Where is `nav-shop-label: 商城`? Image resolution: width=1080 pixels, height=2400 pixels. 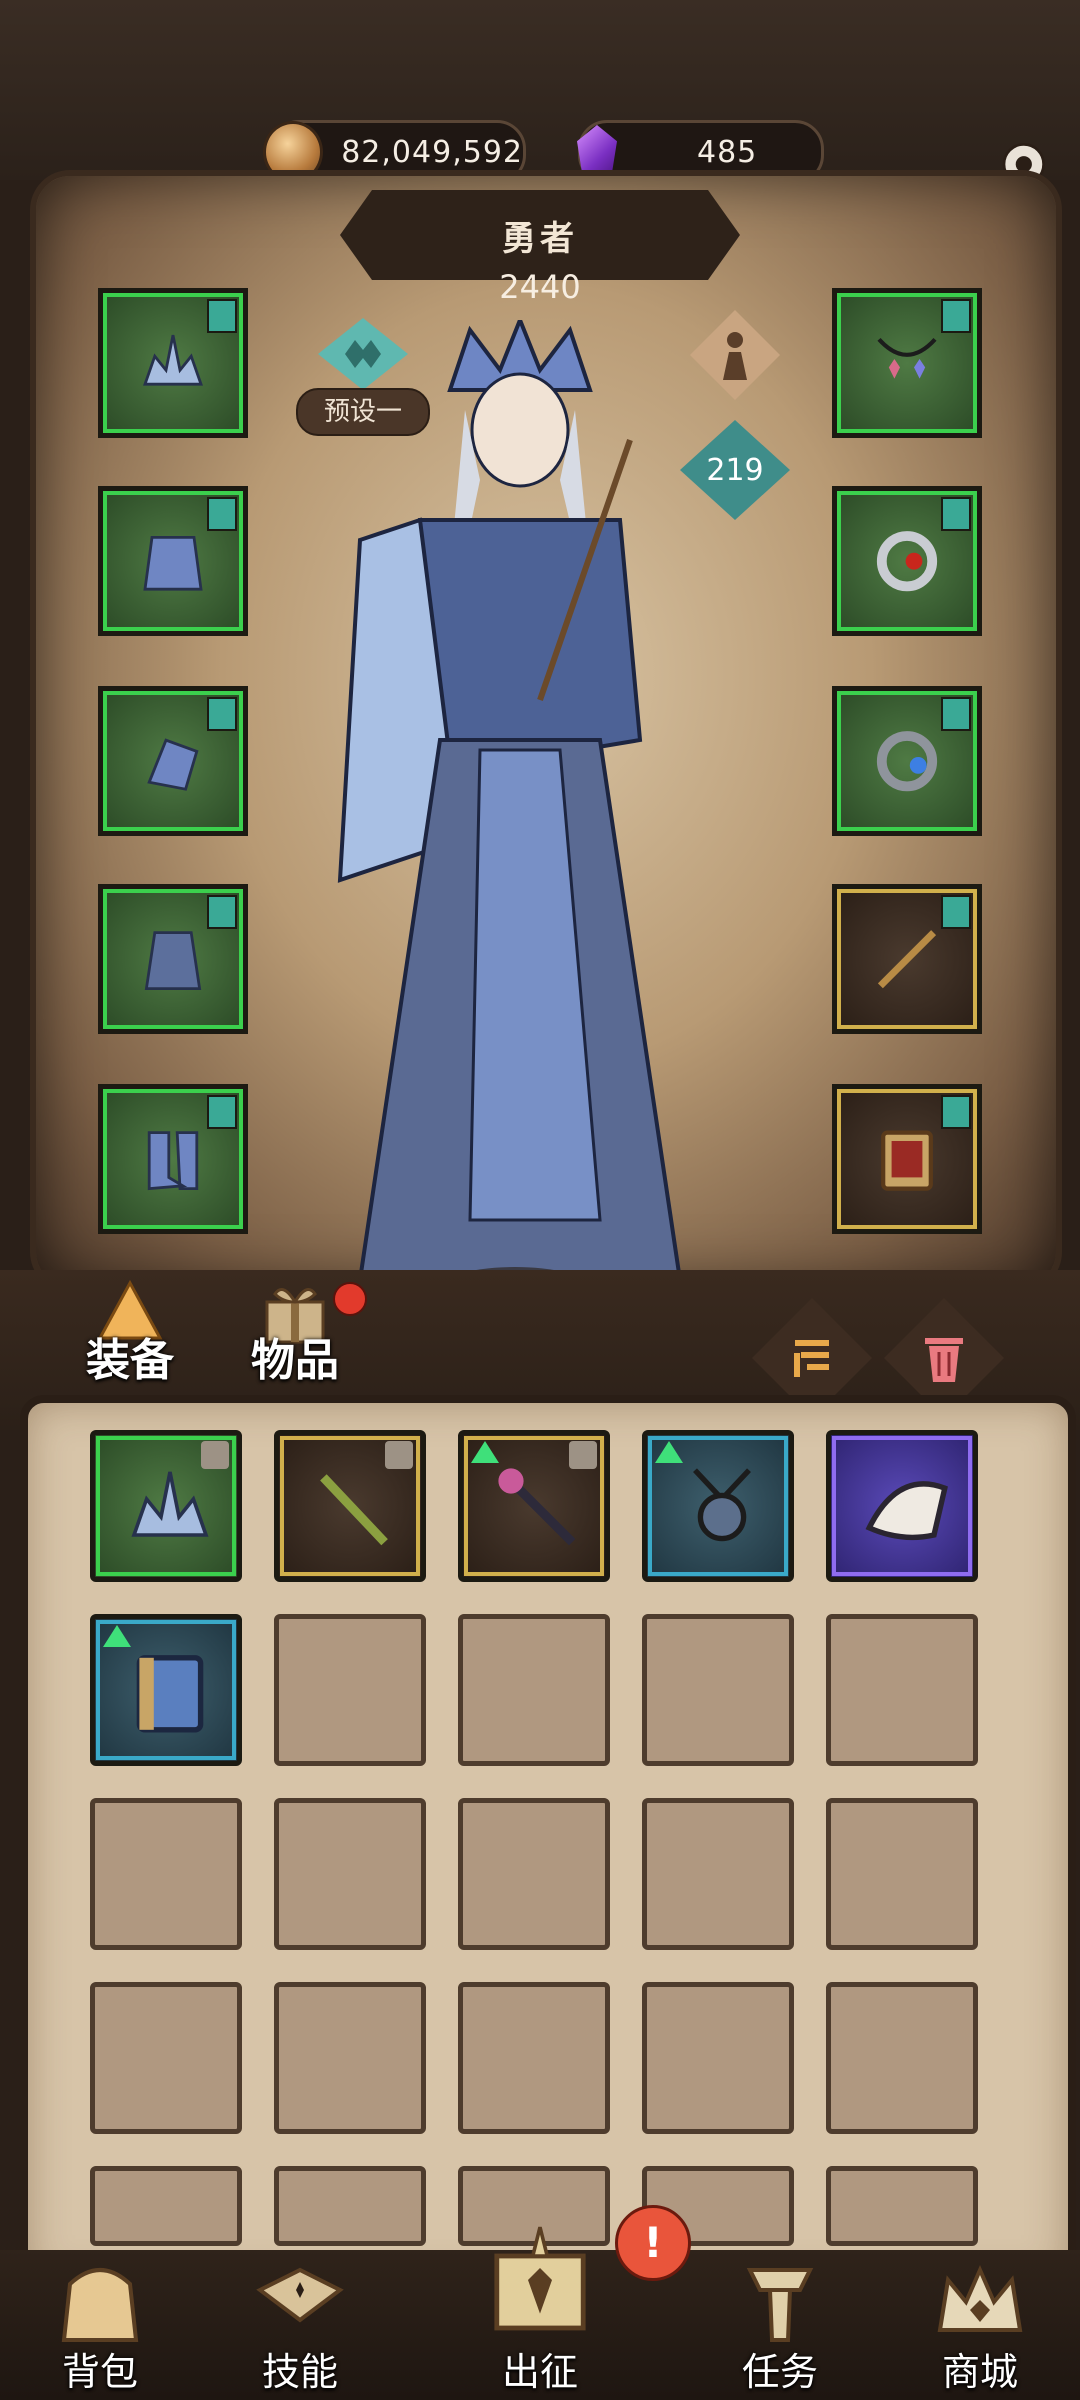
nav-shop-label: 商城 is located at coordinates (979, 2372).